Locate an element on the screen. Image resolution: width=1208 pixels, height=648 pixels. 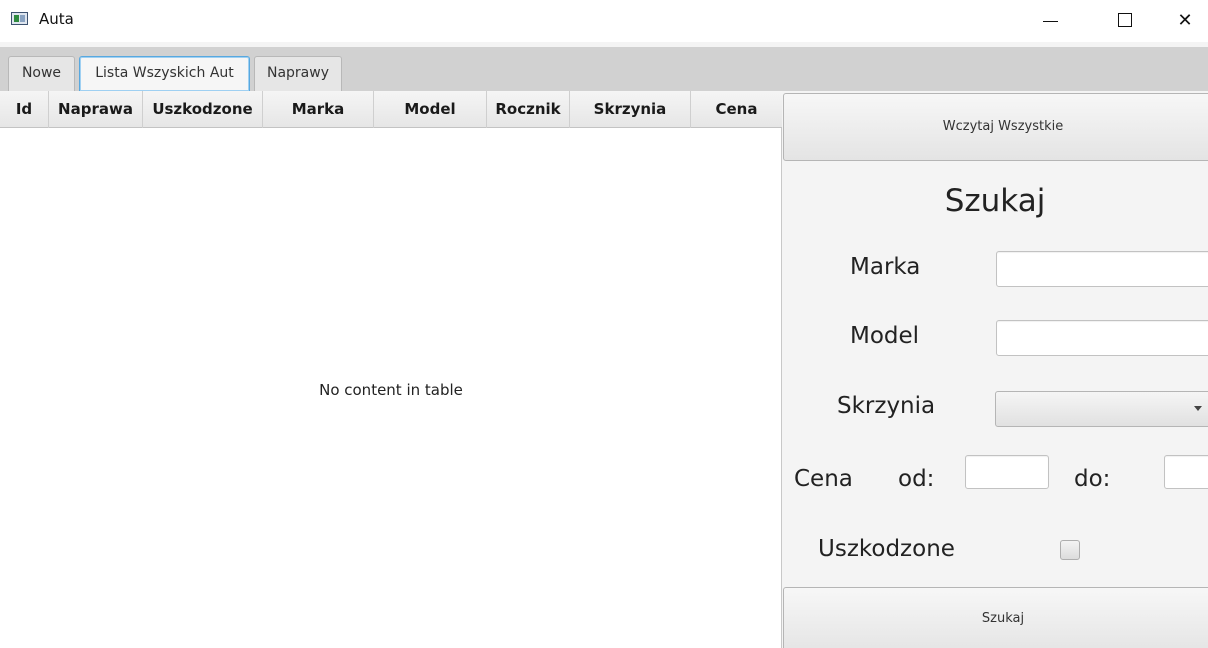
column-header-cena: Cena is located at coordinates (736, 109).